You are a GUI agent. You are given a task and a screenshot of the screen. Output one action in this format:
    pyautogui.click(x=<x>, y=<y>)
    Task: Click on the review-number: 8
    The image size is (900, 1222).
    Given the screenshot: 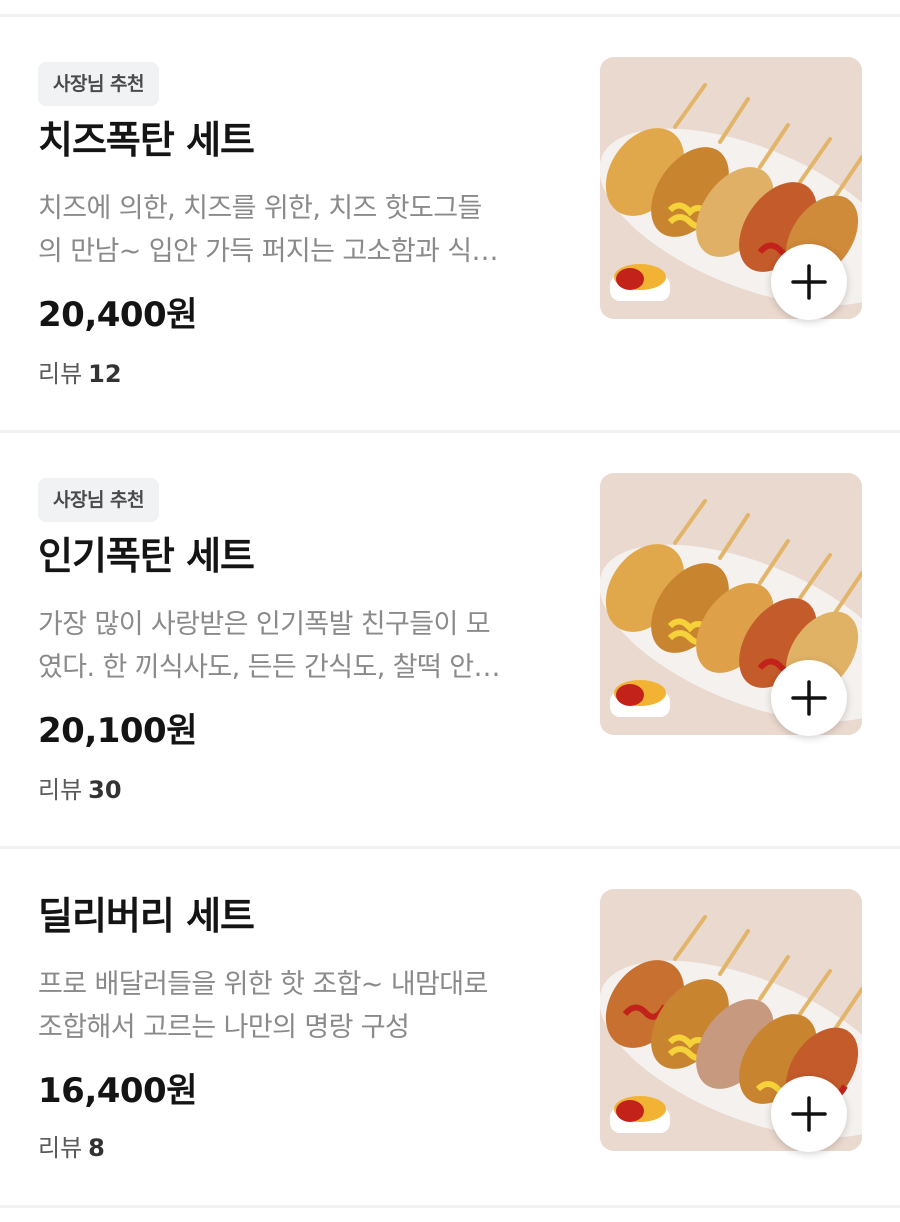 What is the action you would take?
    pyautogui.click(x=96, y=1148)
    